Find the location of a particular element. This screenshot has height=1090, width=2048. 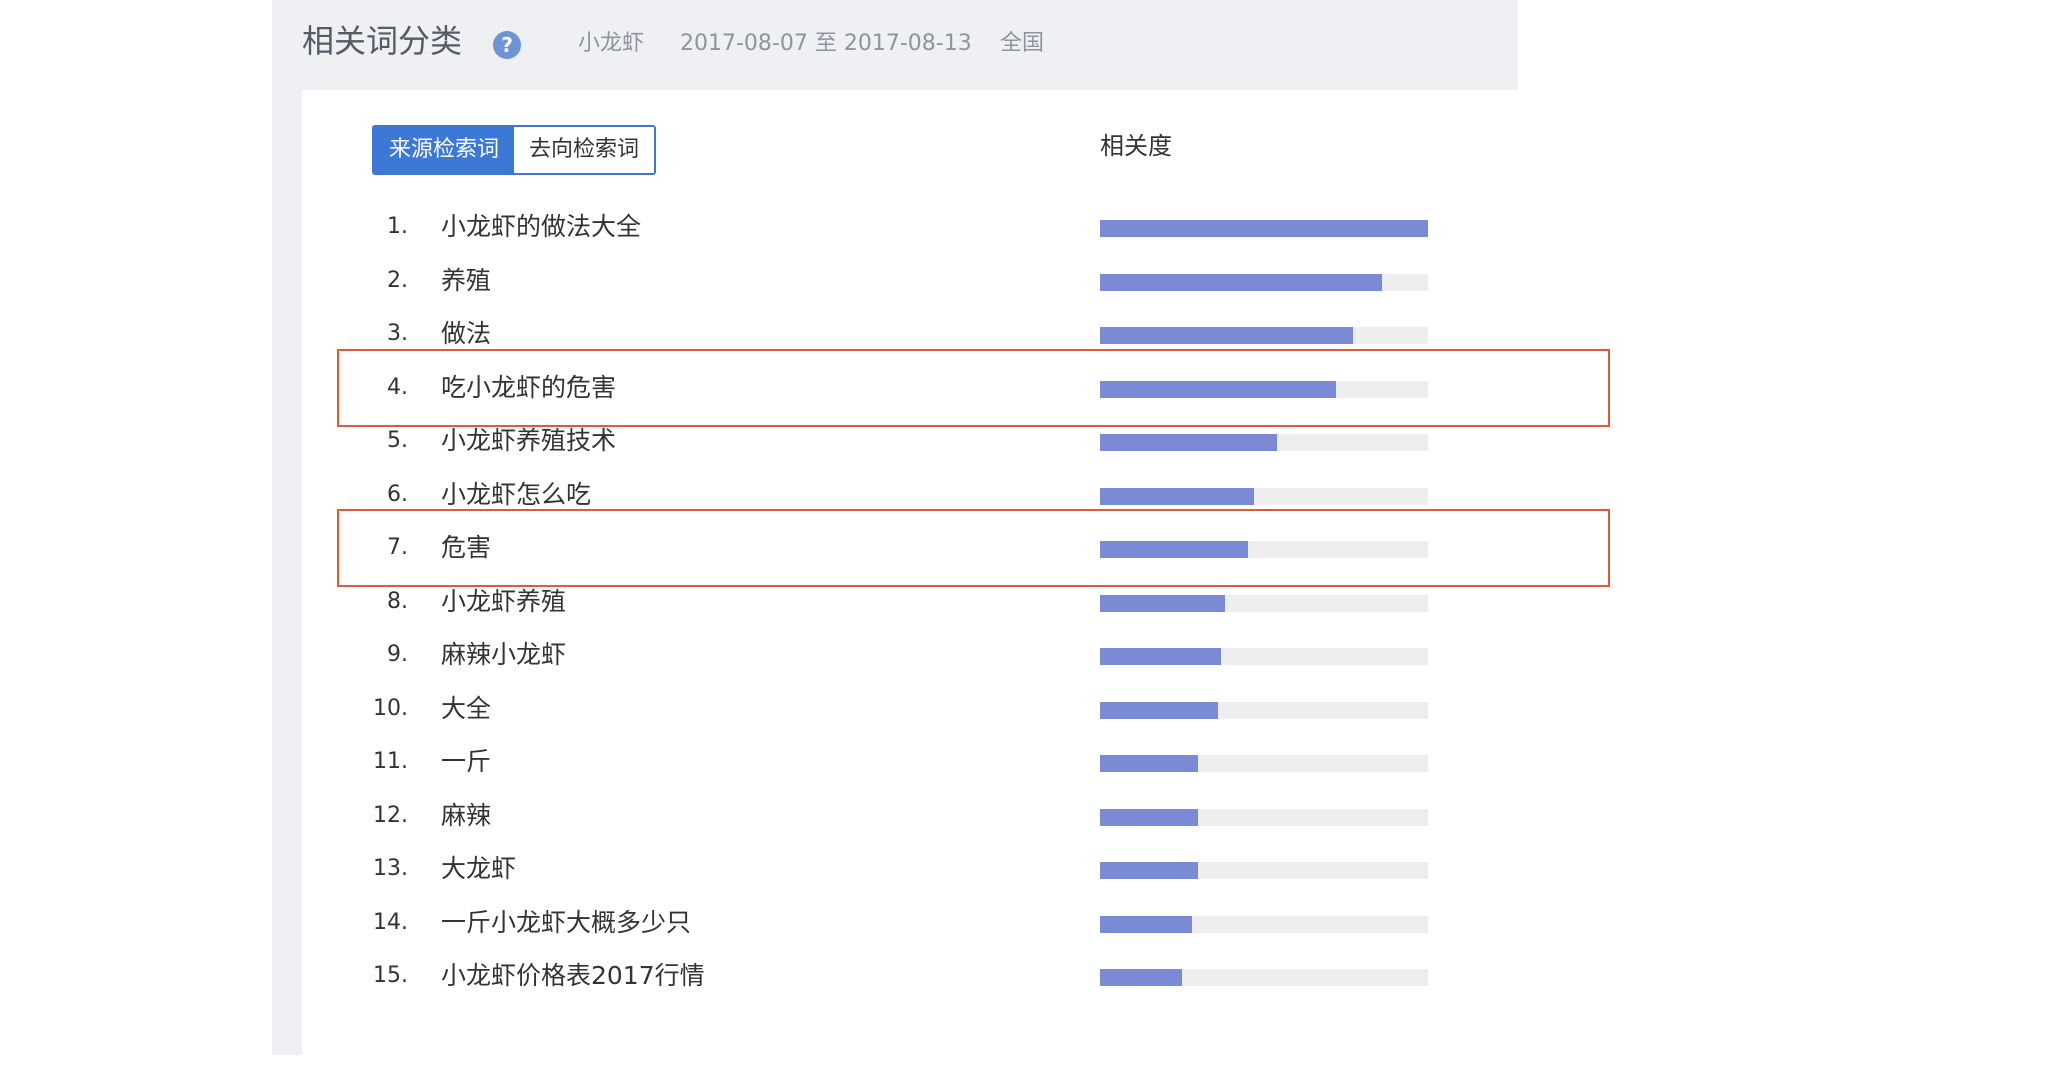

list-item: 10. 大全 is located at coordinates (1024, 709).